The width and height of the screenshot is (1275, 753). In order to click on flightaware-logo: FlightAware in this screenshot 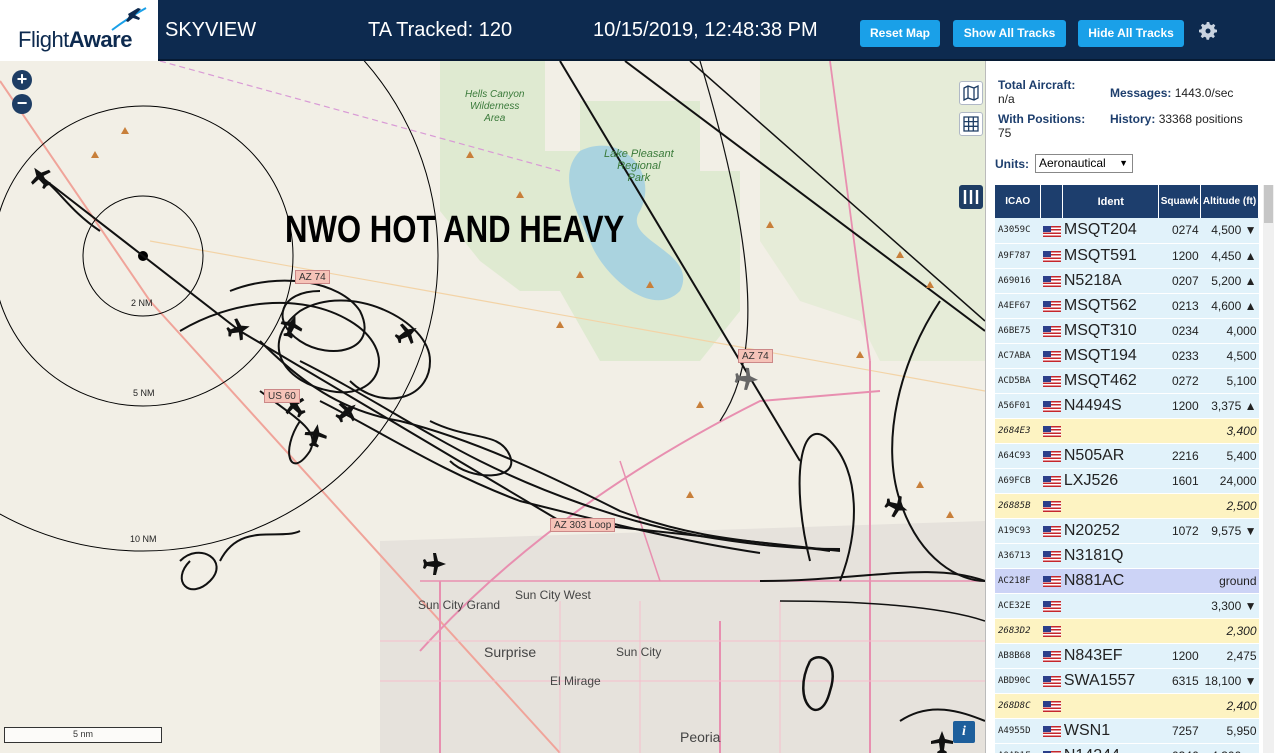, I will do `click(79, 30)`.